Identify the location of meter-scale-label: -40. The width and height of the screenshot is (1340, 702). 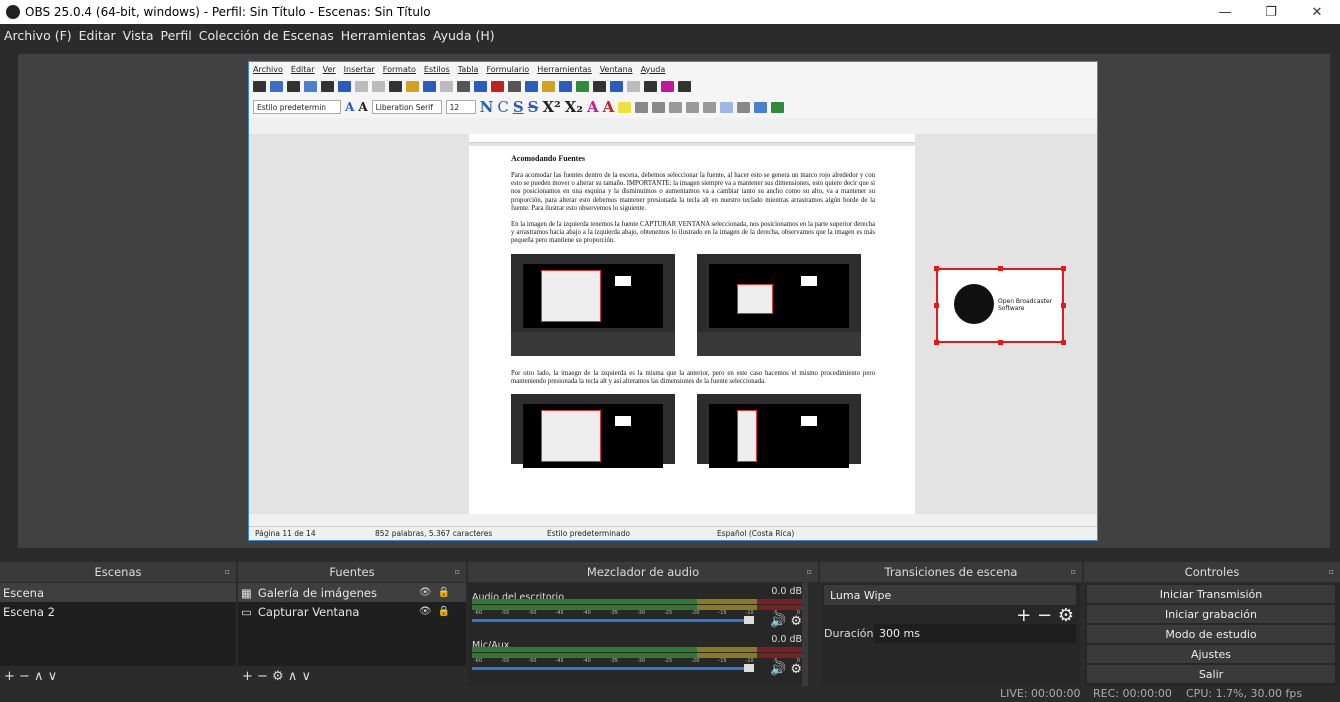
(586, 613).